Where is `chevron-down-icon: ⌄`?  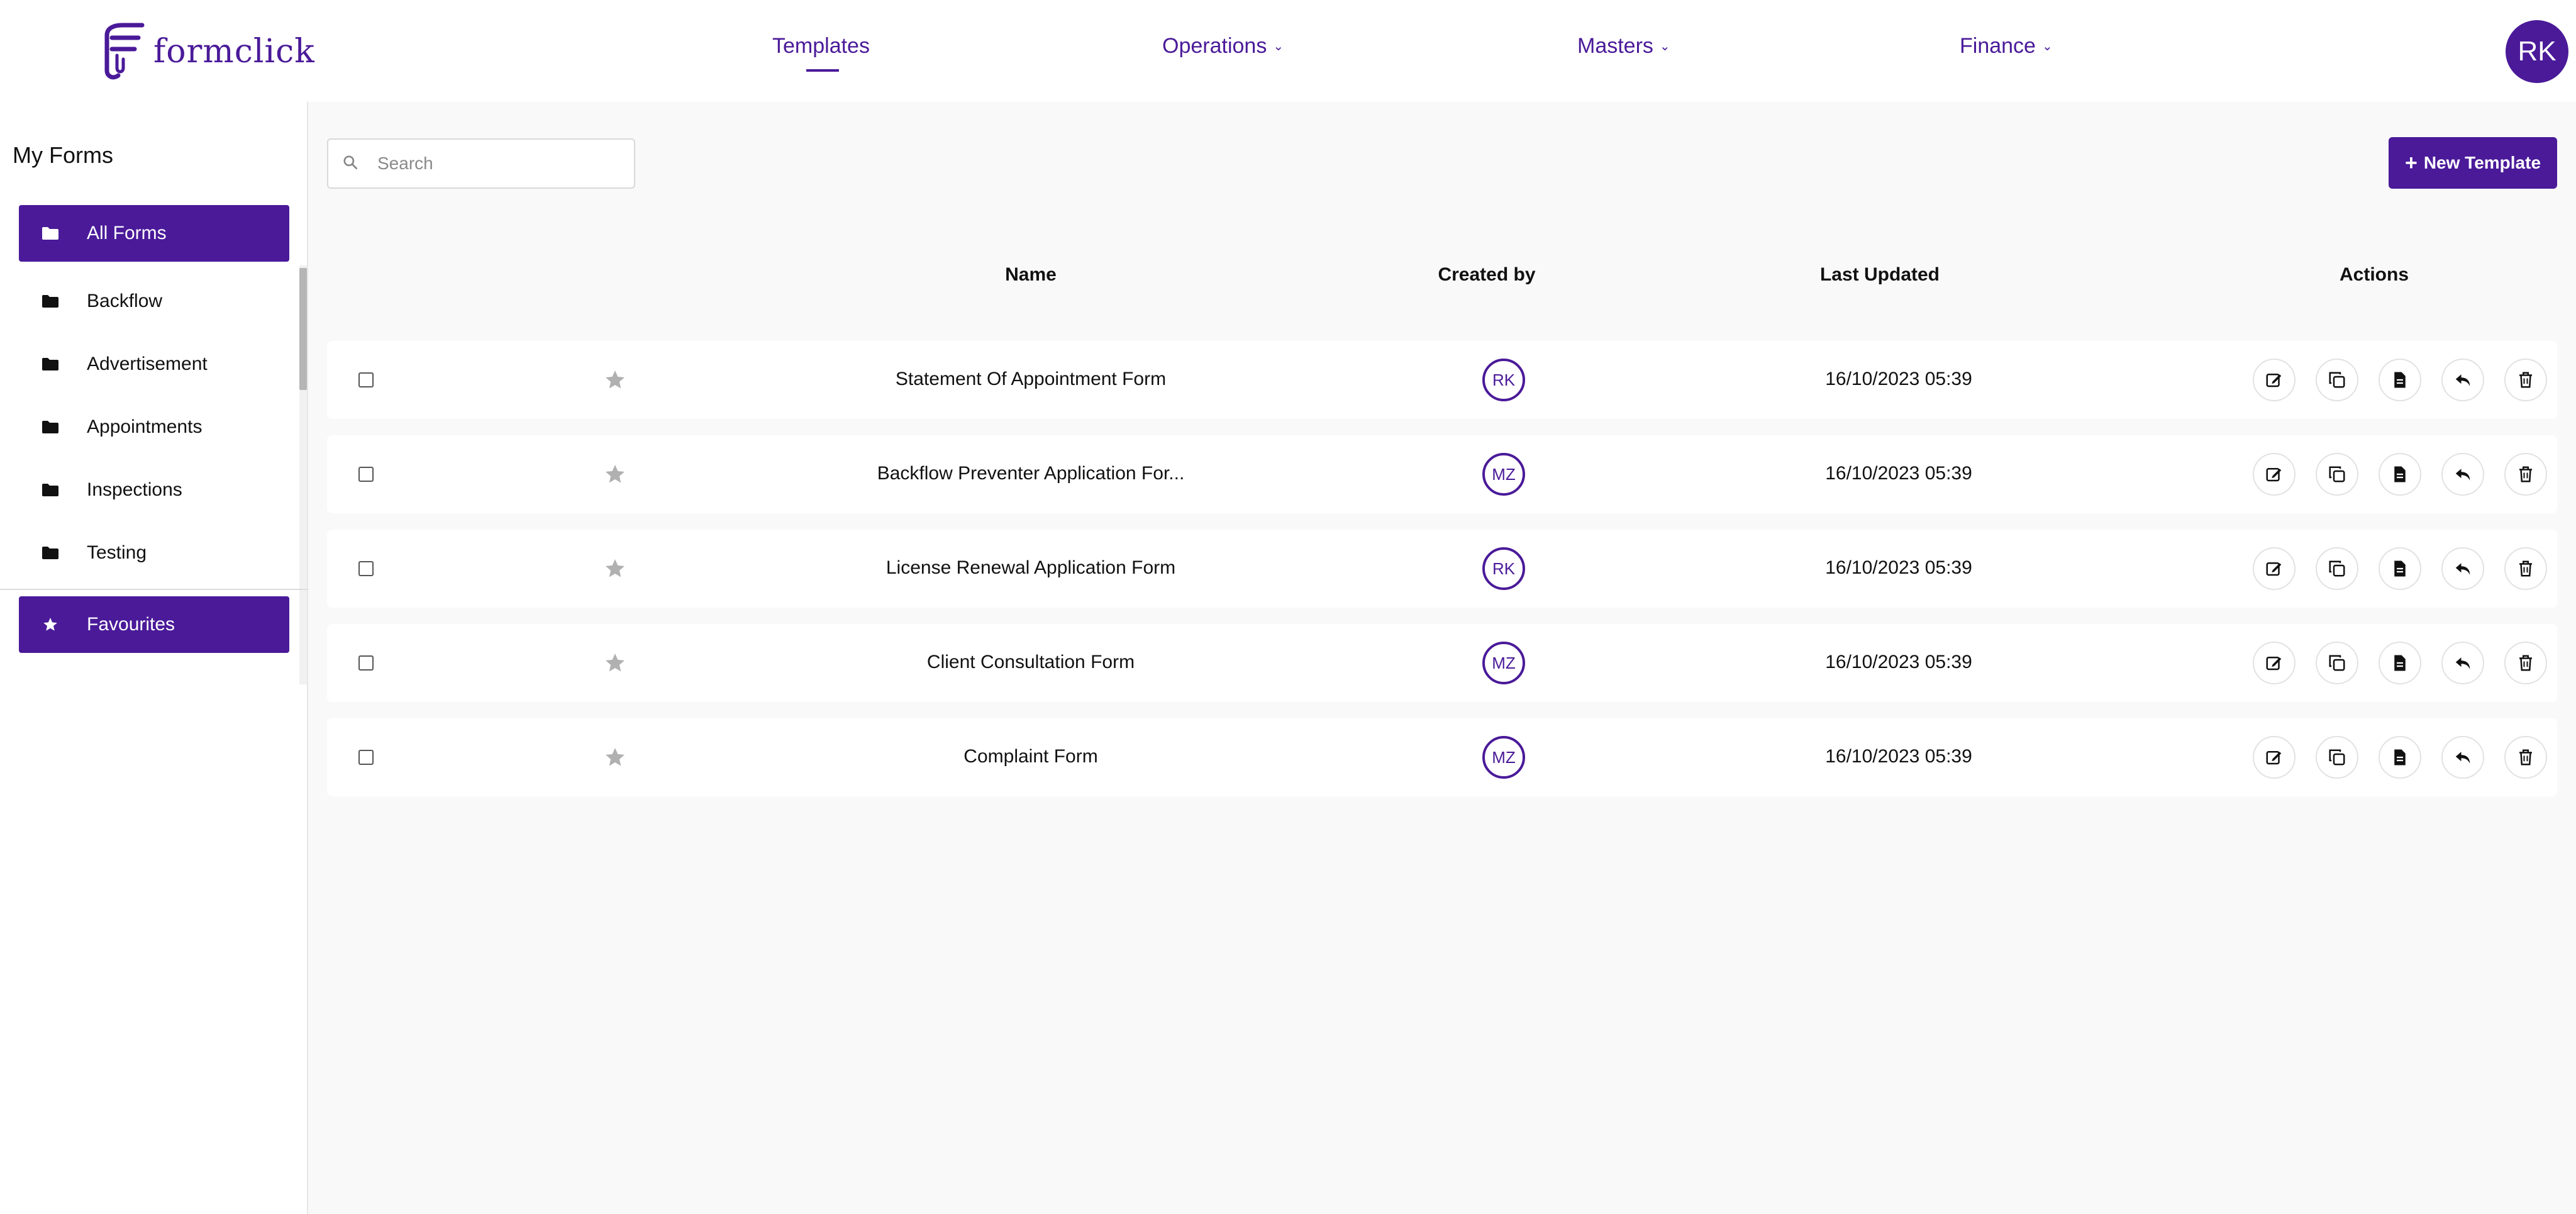 chevron-down-icon: ⌄ is located at coordinates (2047, 46).